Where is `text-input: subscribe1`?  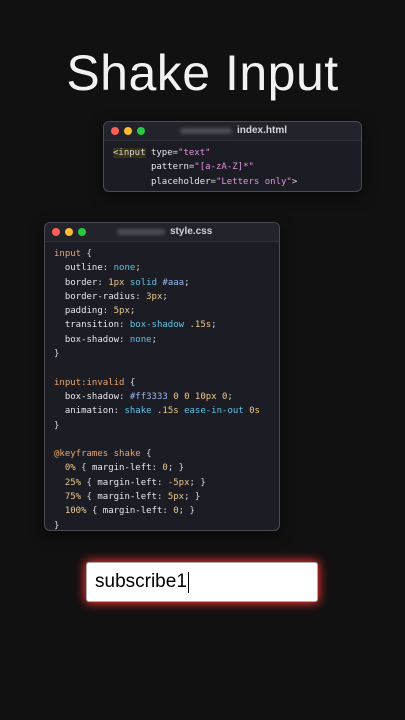 text-input: subscribe1 is located at coordinates (202, 582).